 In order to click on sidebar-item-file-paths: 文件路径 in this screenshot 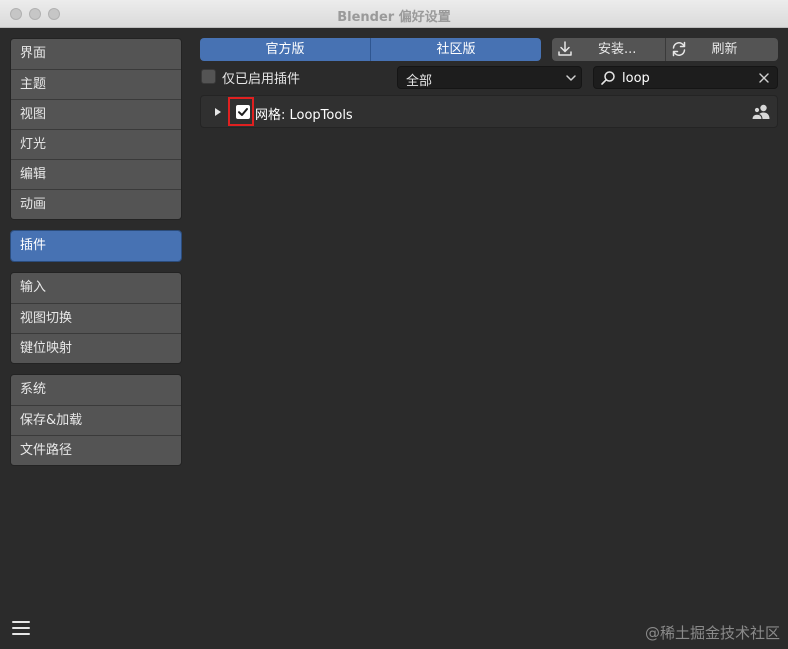, I will do `click(96, 450)`.